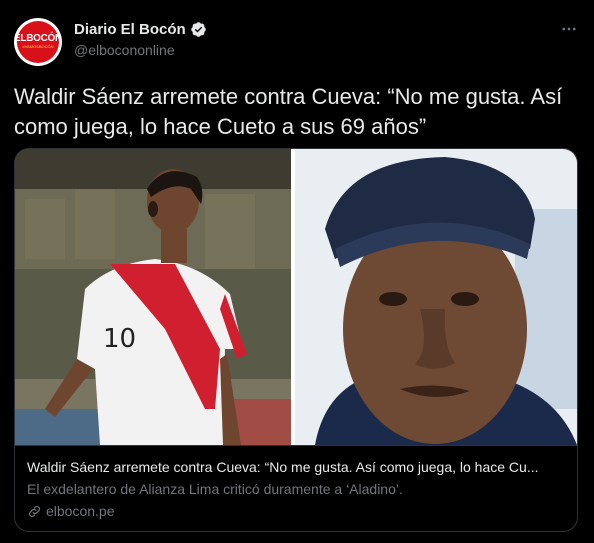 The width and height of the screenshot is (594, 543). I want to click on card-domain-text: elbocon.pe, so click(80, 511).